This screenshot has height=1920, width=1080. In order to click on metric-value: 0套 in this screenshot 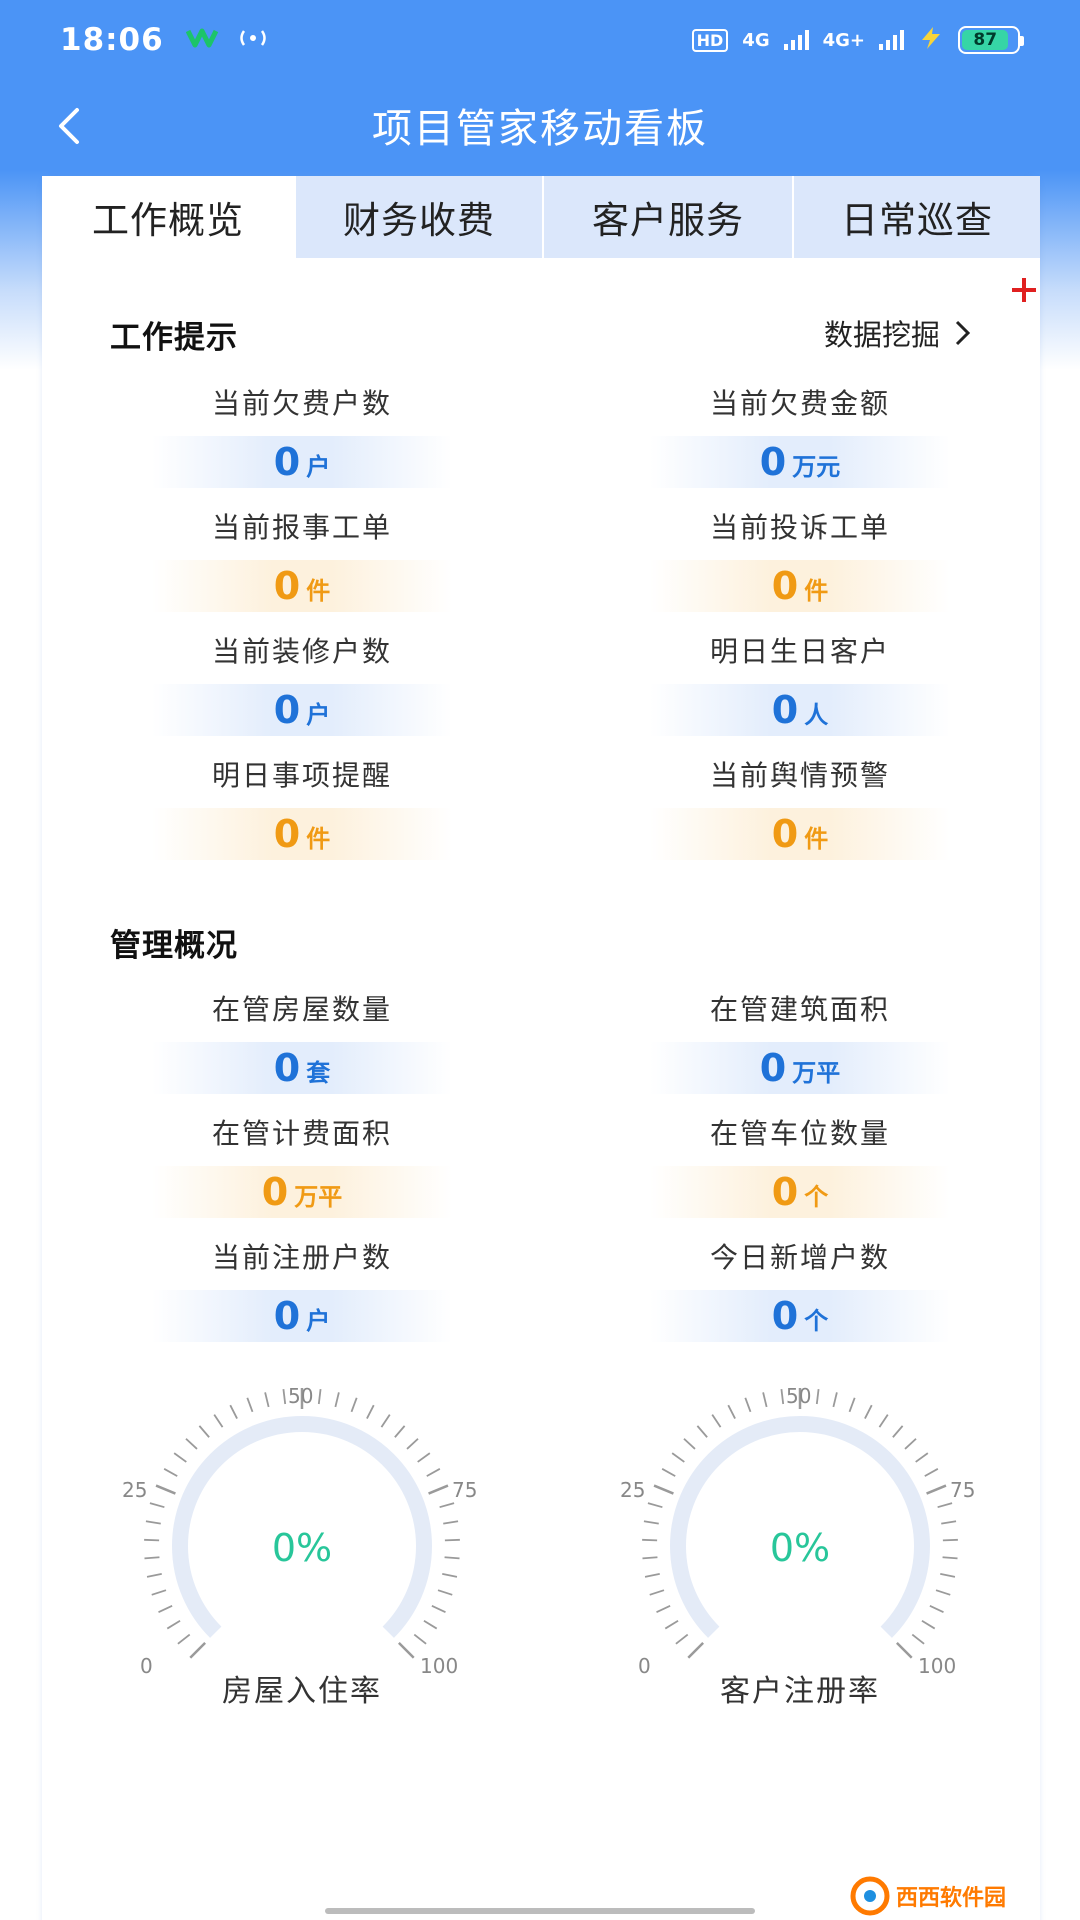, I will do `click(302, 1068)`.